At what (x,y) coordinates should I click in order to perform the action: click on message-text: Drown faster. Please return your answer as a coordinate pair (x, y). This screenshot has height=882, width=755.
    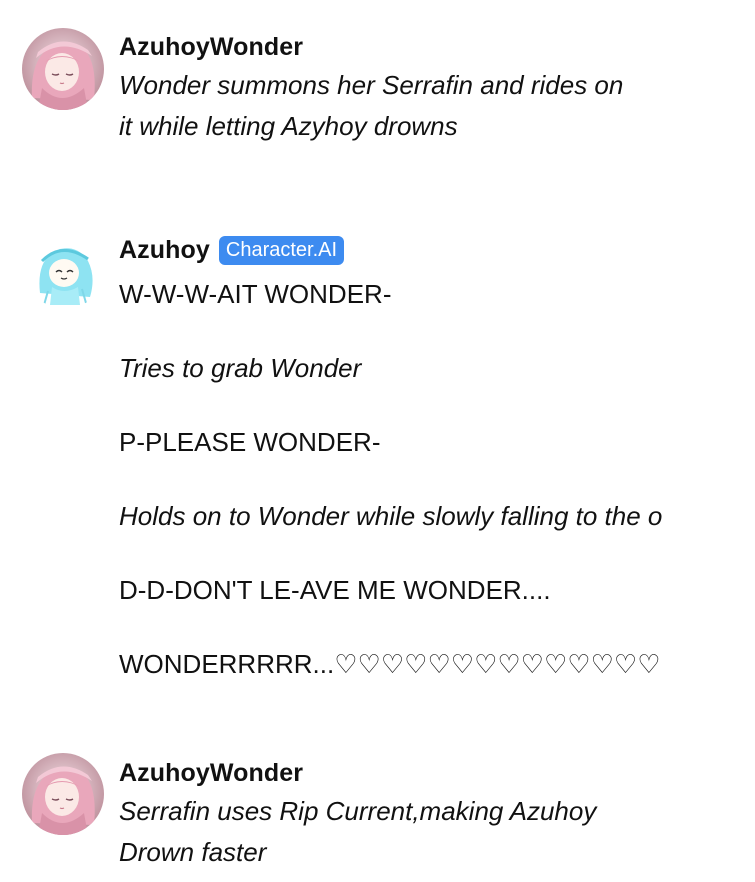
    Looking at the image, I should click on (193, 852).